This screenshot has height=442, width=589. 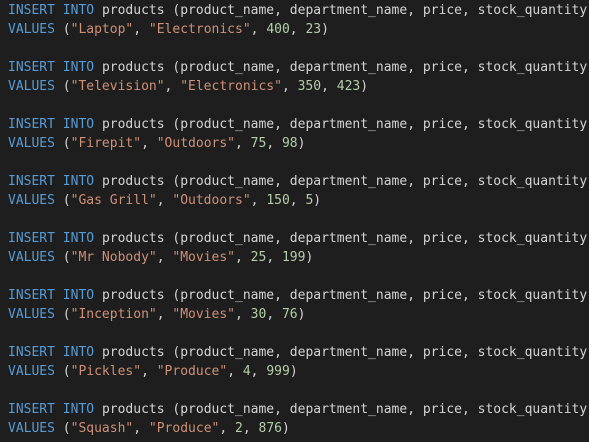 I want to click on stock-value: 999, so click(x=278, y=371).